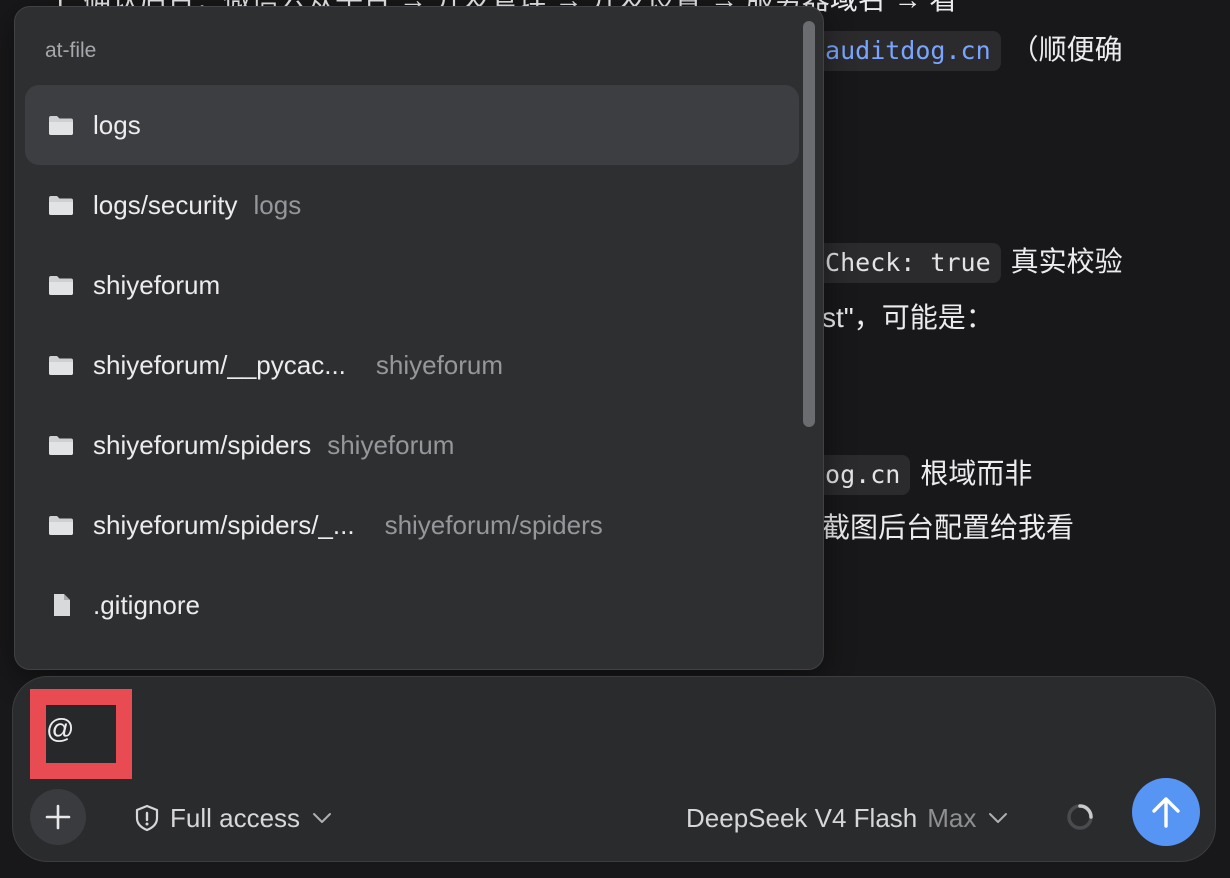 This screenshot has width=1230, height=878. I want to click on add-attachment-button, so click(58, 817).